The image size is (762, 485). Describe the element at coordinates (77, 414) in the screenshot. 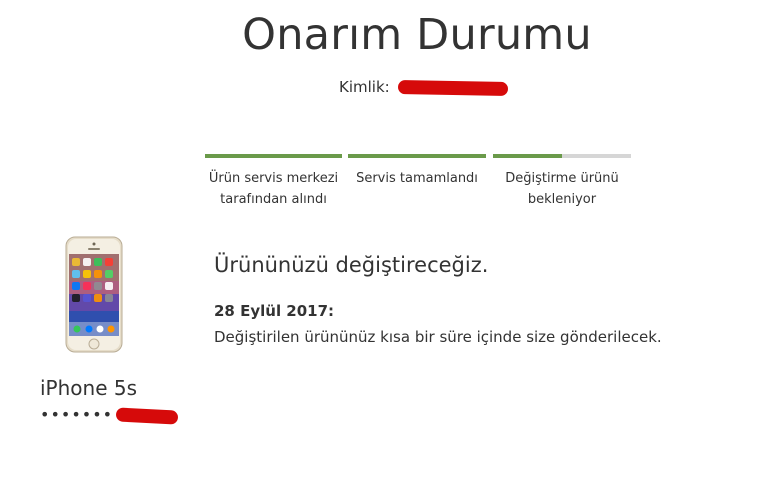

I see `serial-number-masked: •••••••` at that location.